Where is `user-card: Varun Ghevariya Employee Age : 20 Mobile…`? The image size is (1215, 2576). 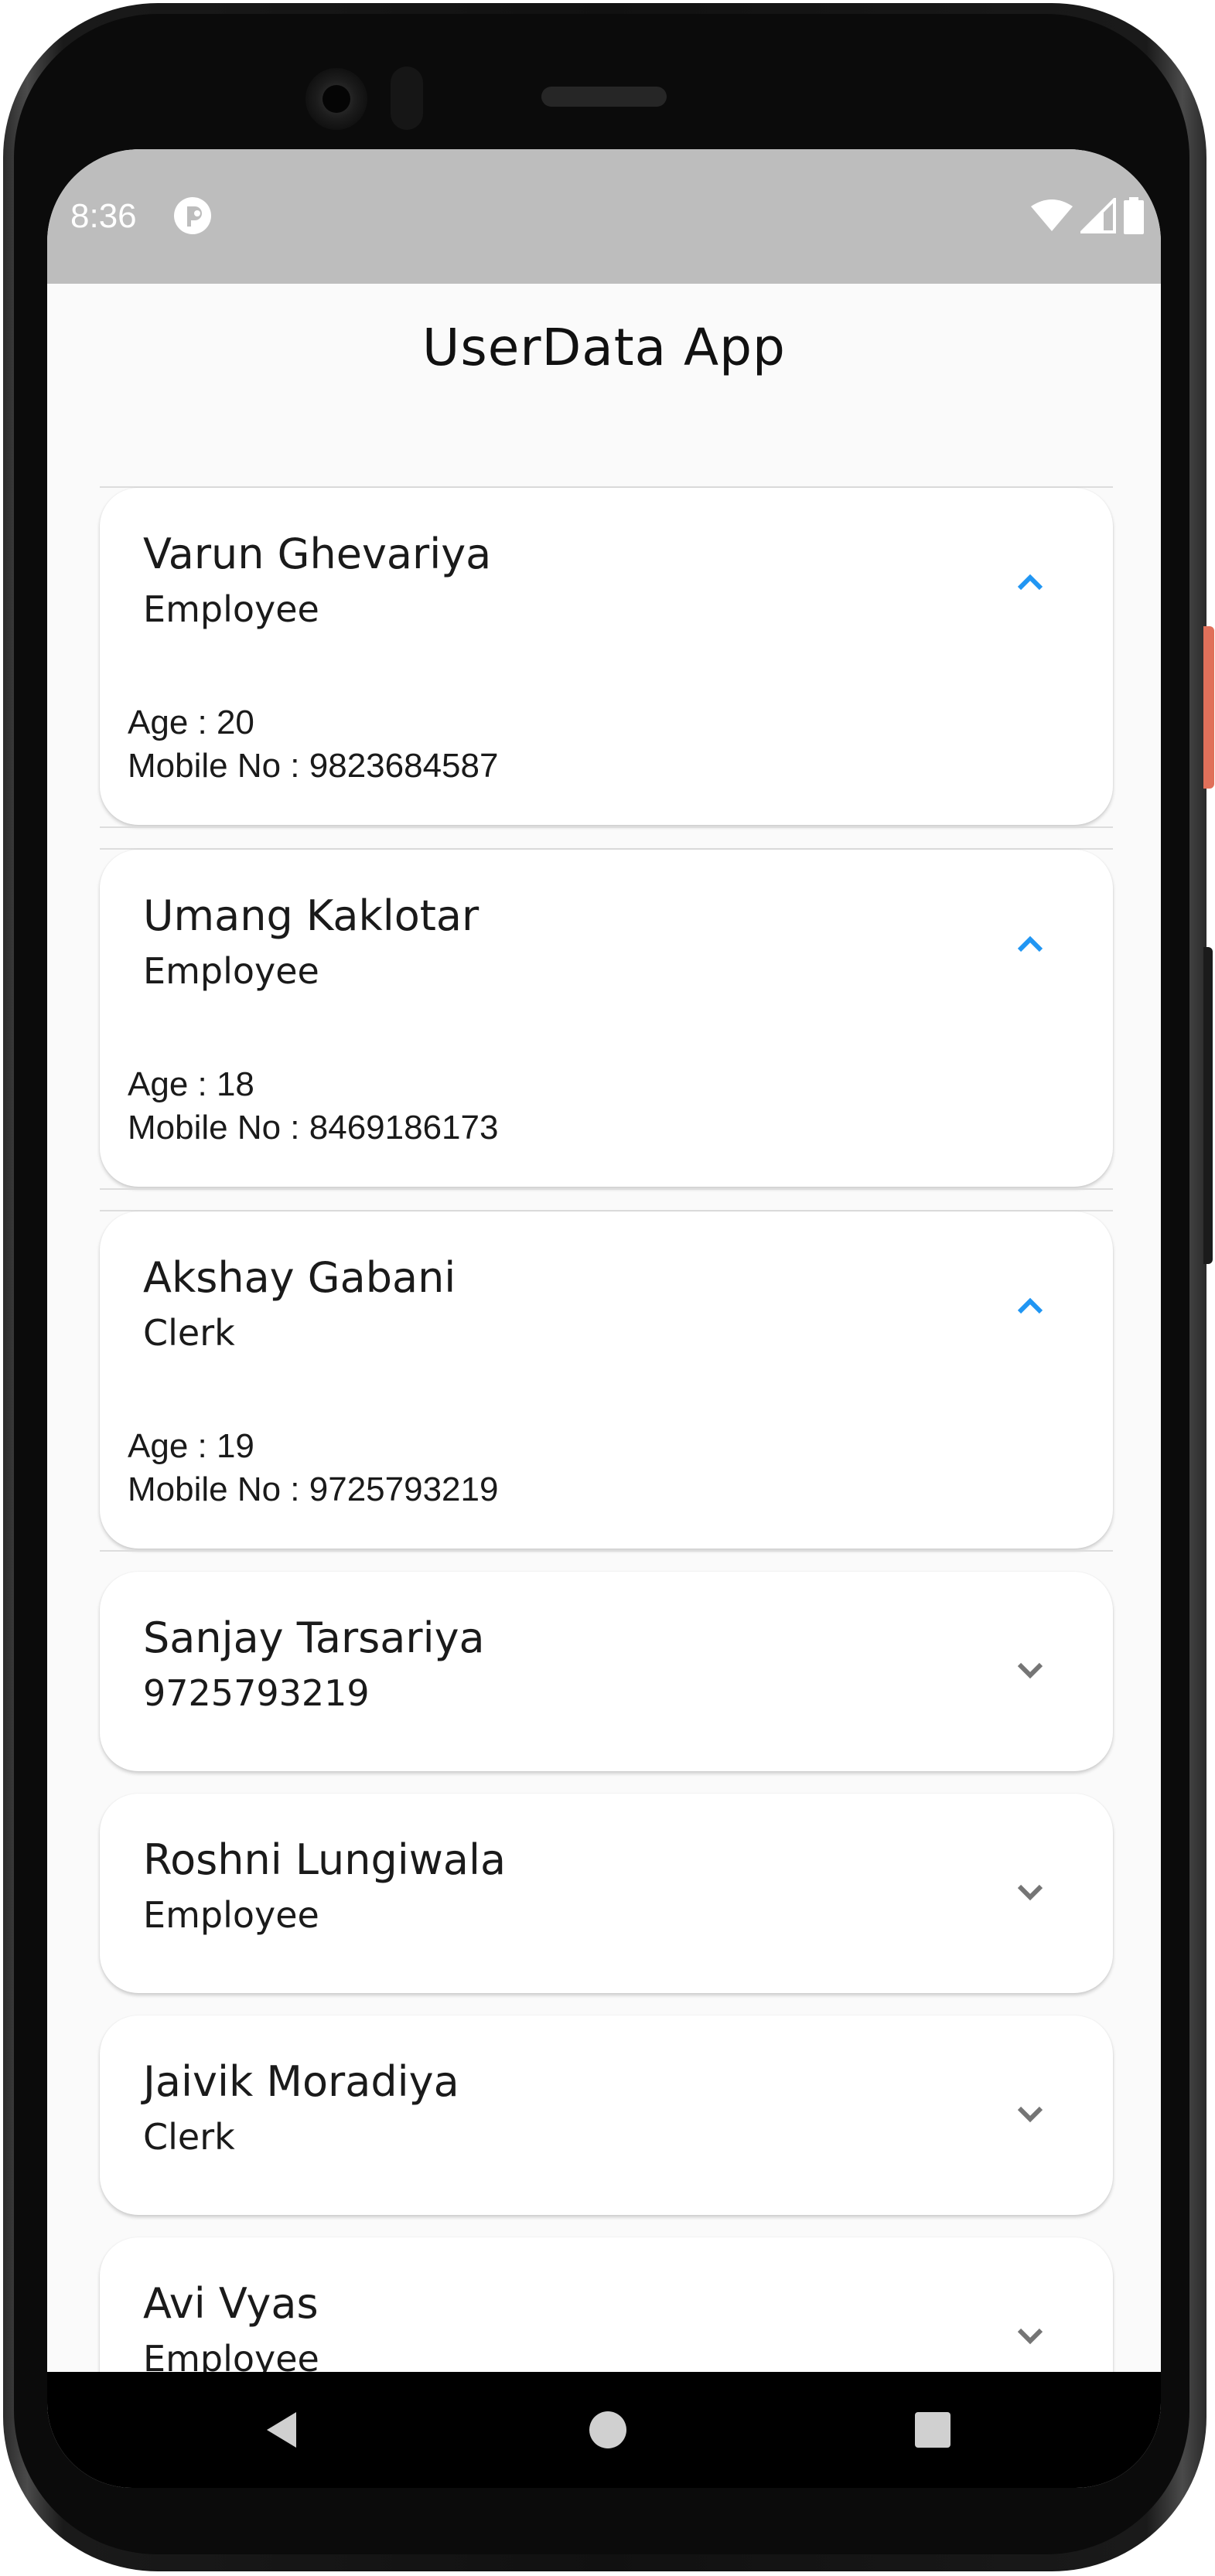
user-card: Varun Ghevariya Employee Age : 20 Mobile… is located at coordinates (606, 656).